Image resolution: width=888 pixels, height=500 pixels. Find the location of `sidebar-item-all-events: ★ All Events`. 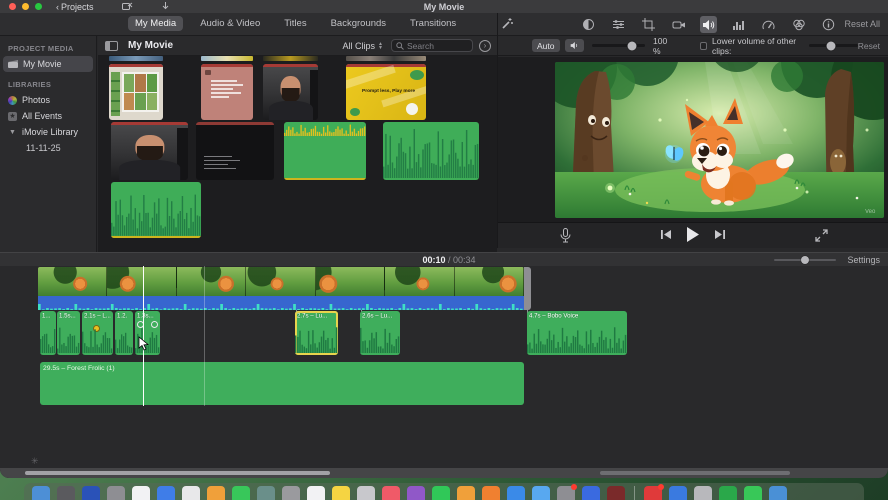

sidebar-item-all-events: ★ All Events is located at coordinates (48, 116).